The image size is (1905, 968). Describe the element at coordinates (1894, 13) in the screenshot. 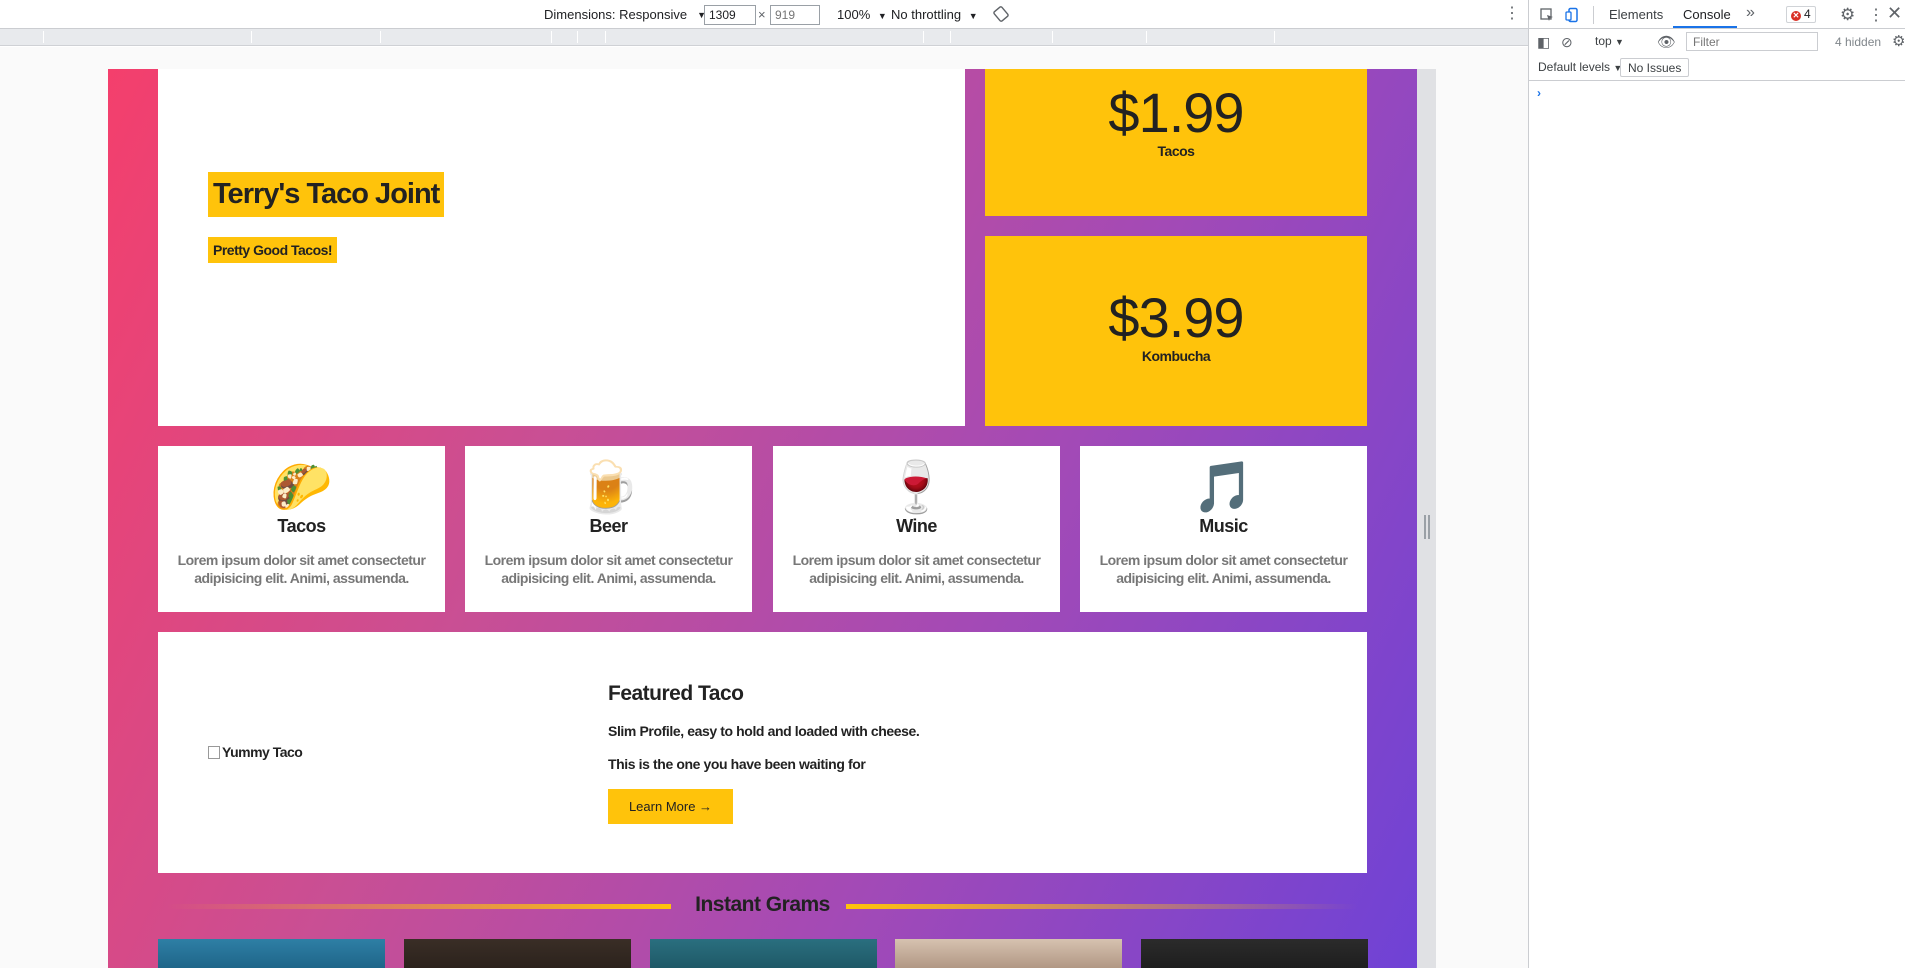

I see `close-icon: ✕` at that location.